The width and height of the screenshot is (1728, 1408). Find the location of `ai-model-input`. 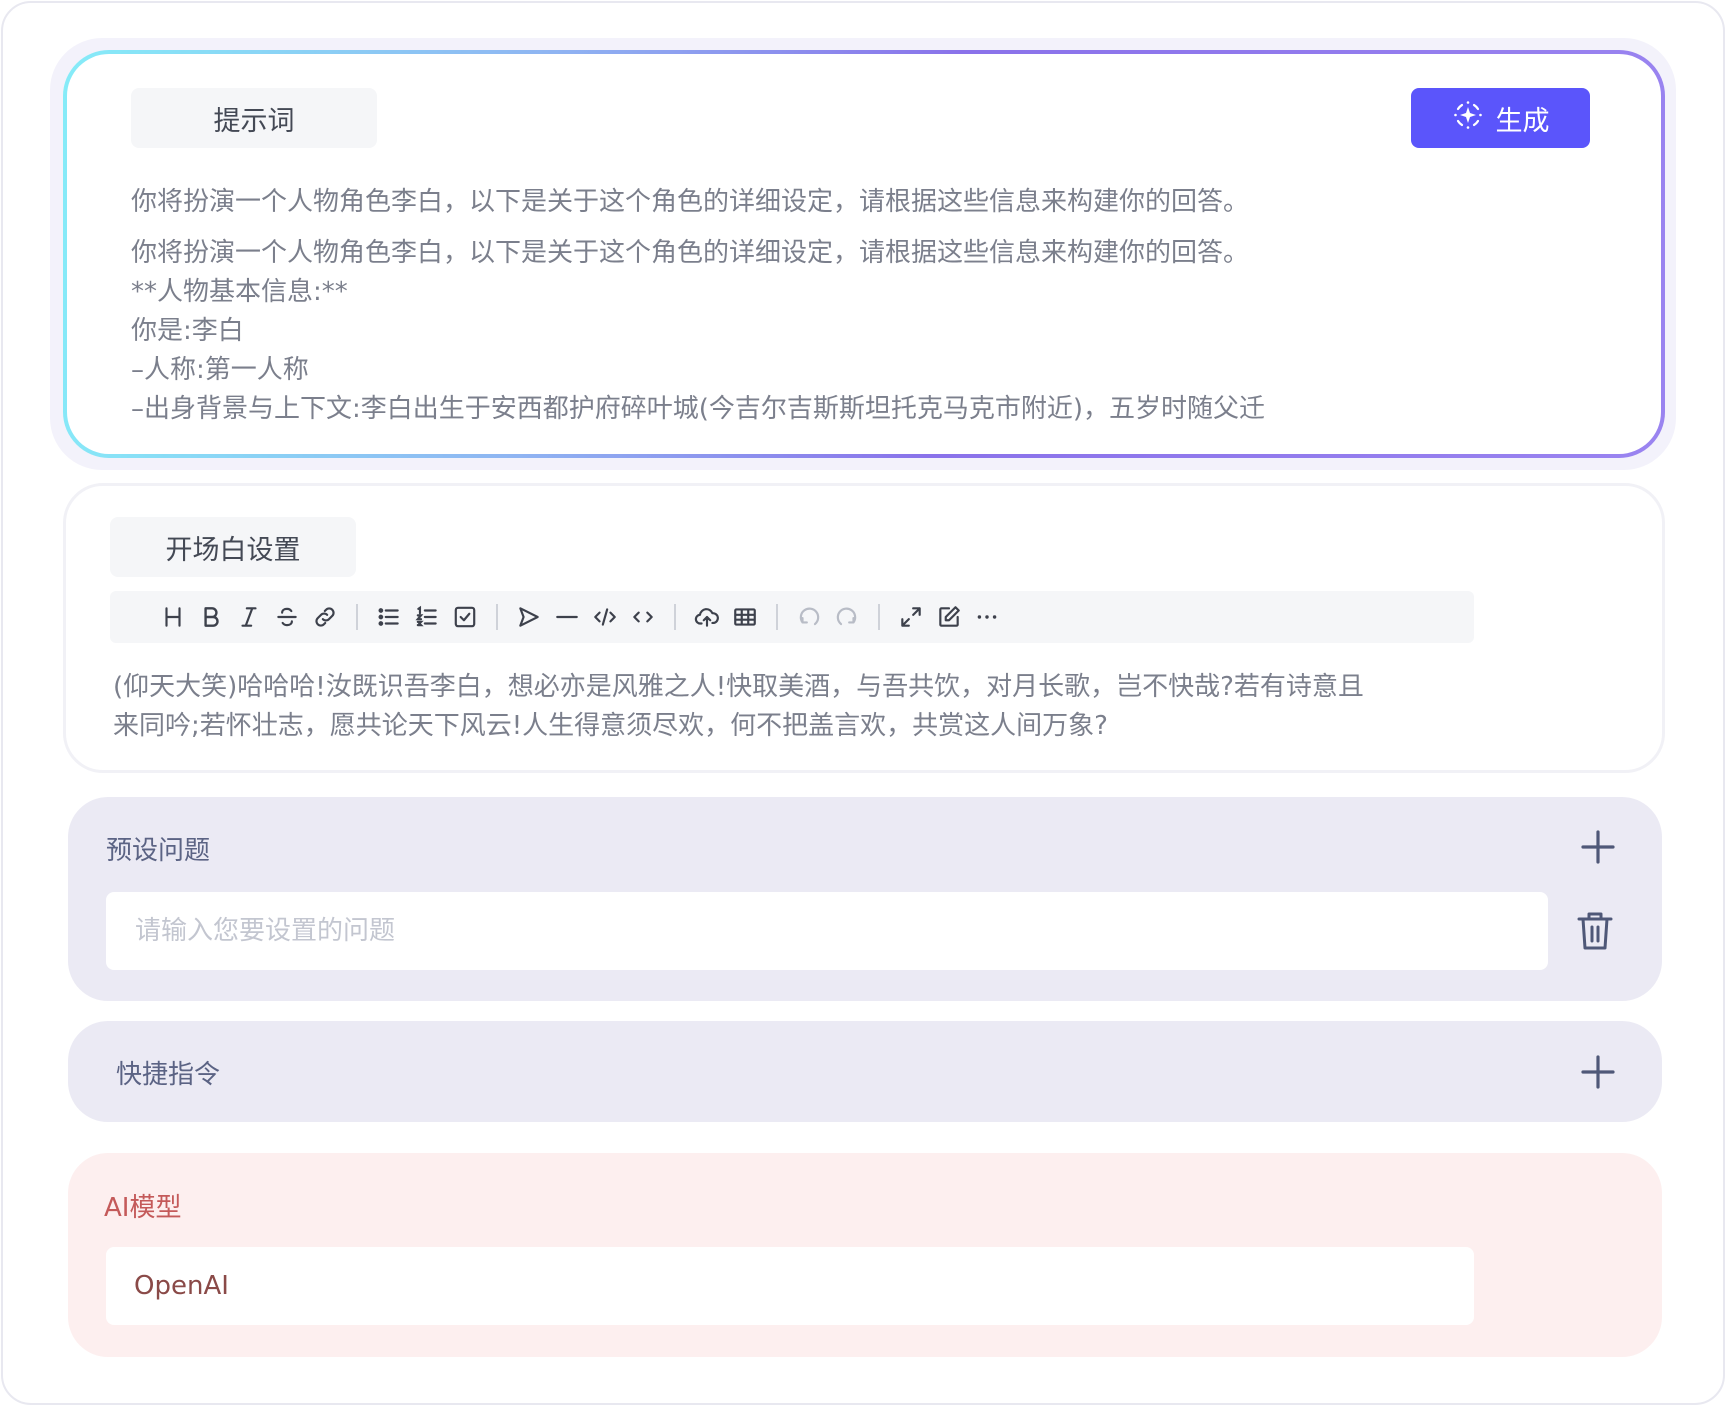

ai-model-input is located at coordinates (790, 1286).